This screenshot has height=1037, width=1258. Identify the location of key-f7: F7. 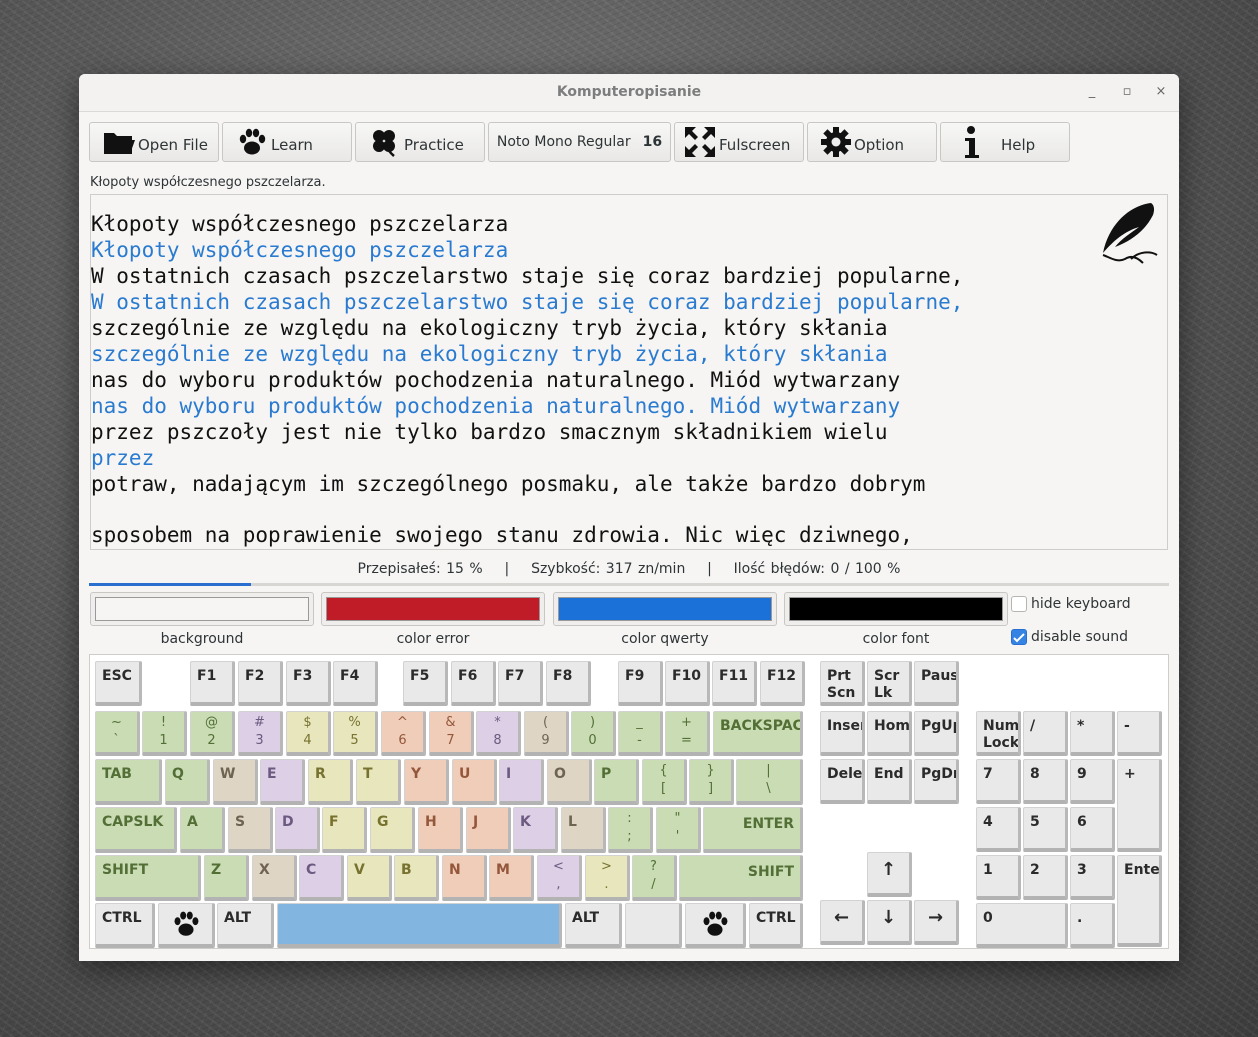
(520, 683).